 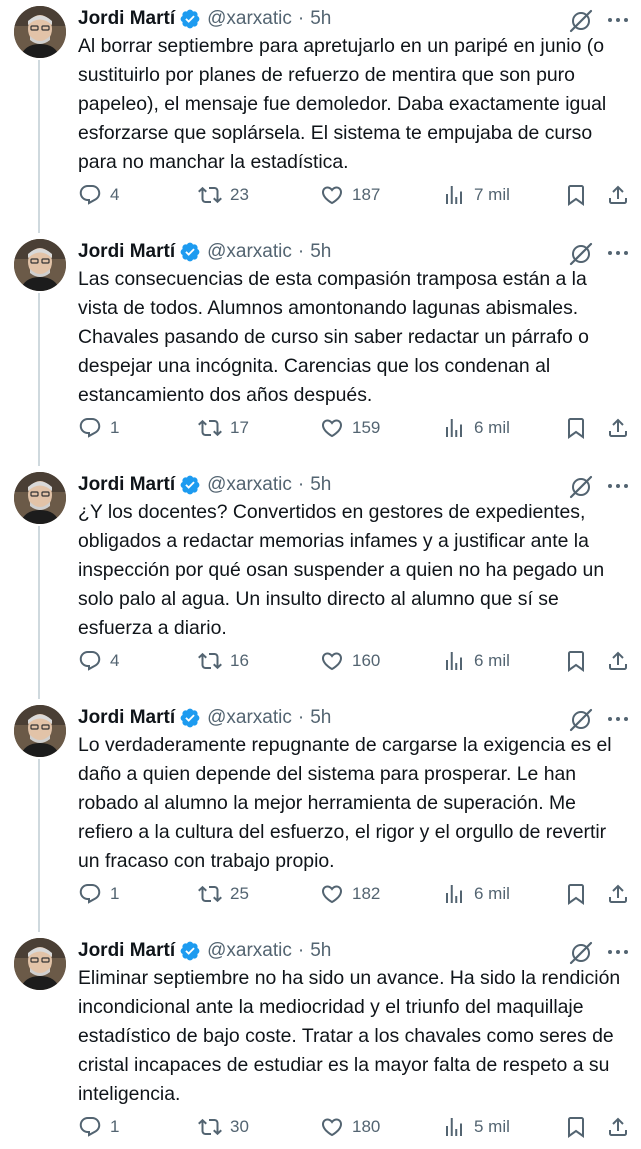 I want to click on tweet-actions: 1 30 180 5 mil, so click(x=356, y=1127).